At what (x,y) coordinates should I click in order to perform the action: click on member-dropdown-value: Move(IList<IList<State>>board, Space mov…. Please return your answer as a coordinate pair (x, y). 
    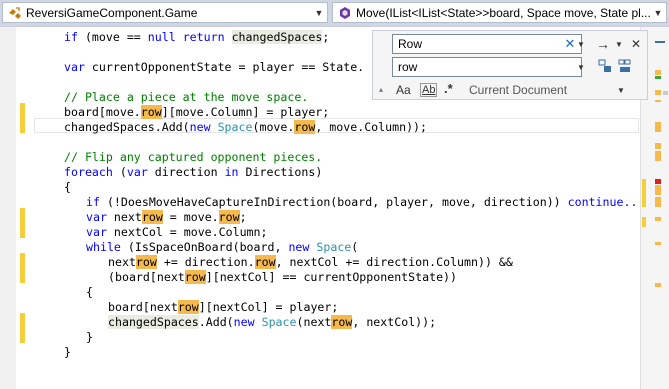
    Looking at the image, I should click on (503, 12).